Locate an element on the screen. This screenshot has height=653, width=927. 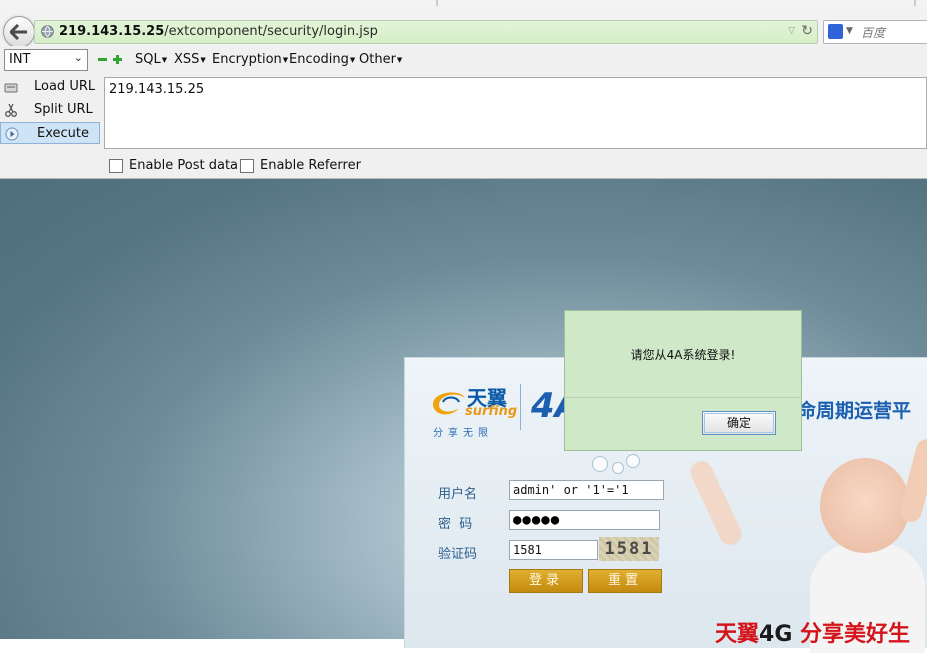
menu-sql: SQL▼ is located at coordinates (151, 59).